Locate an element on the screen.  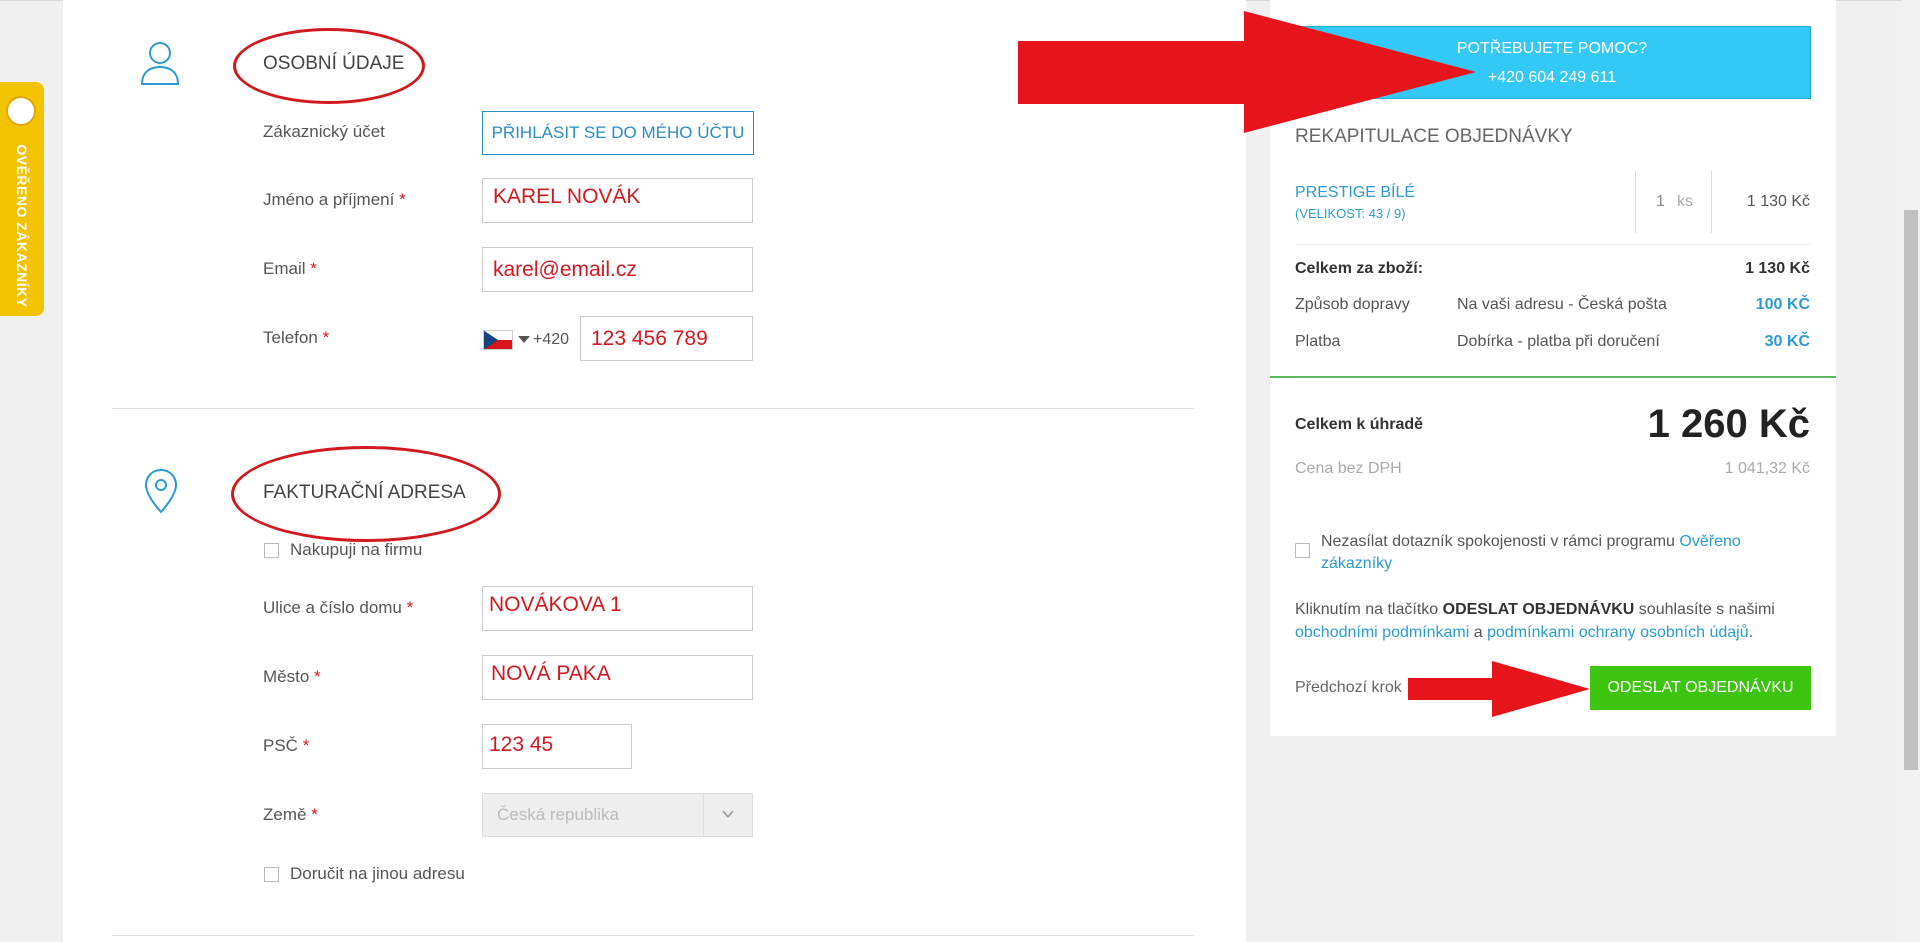
street-value: NOVÁKOVA 1 is located at coordinates (555, 604).